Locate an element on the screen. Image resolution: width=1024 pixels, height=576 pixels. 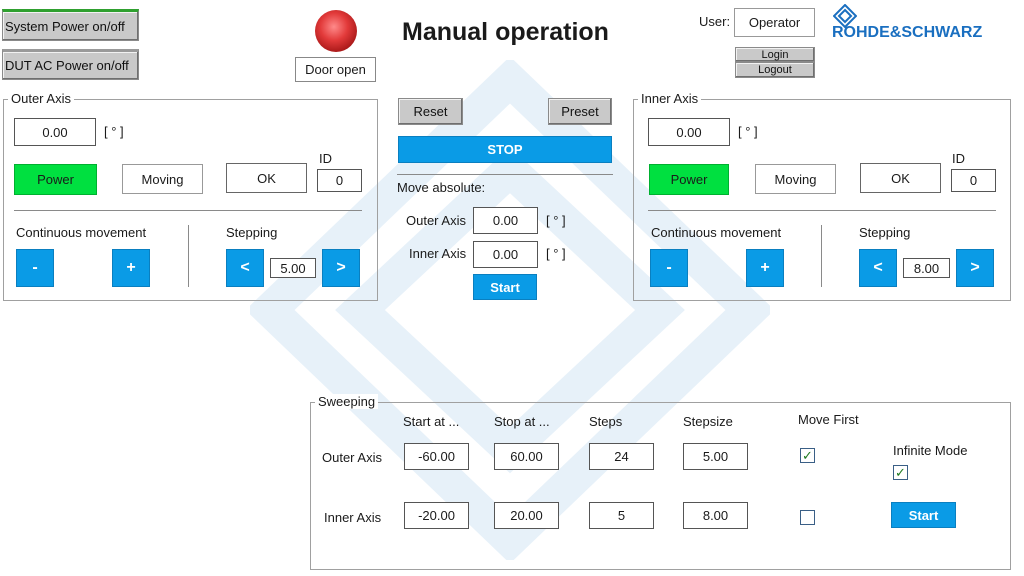
inner-step-left-label: < is located at coordinates (878, 267).